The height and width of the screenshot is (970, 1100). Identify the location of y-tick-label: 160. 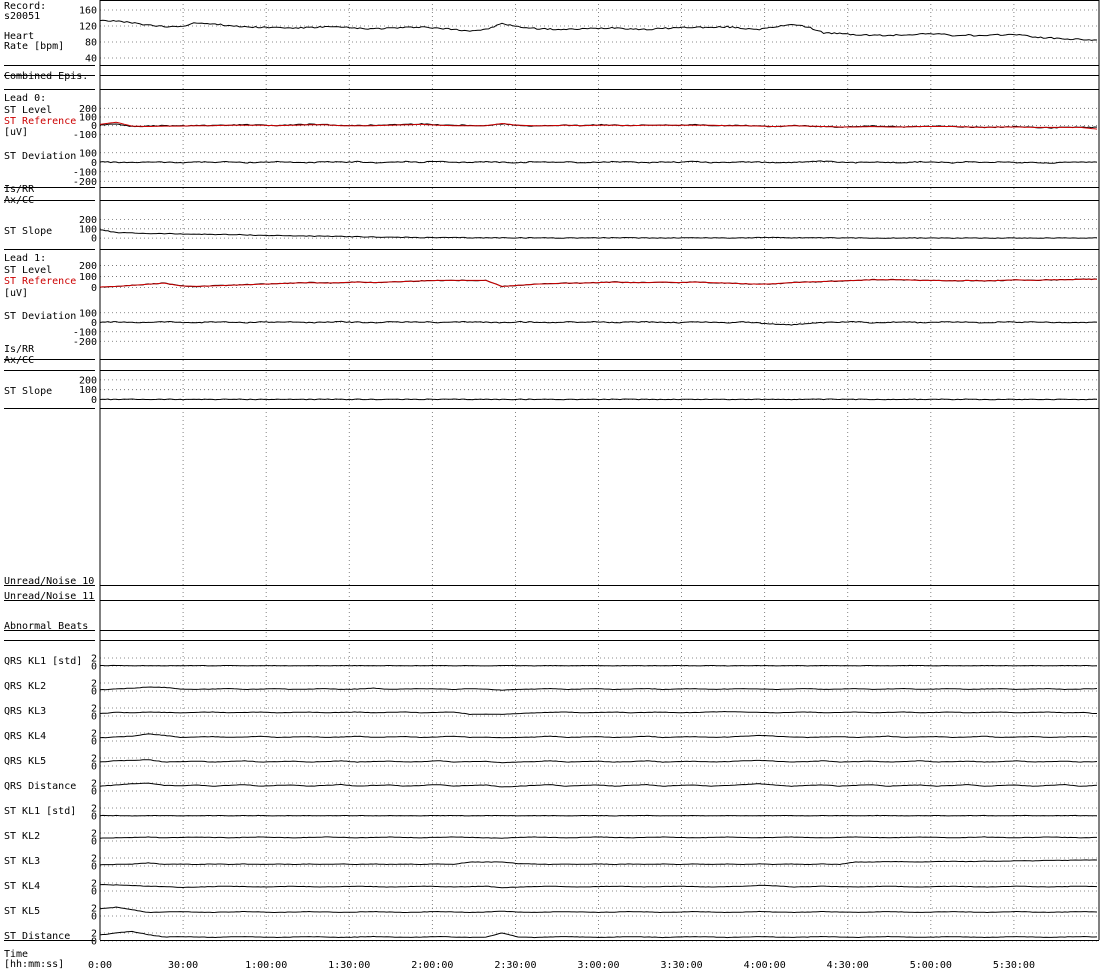
(88, 11).